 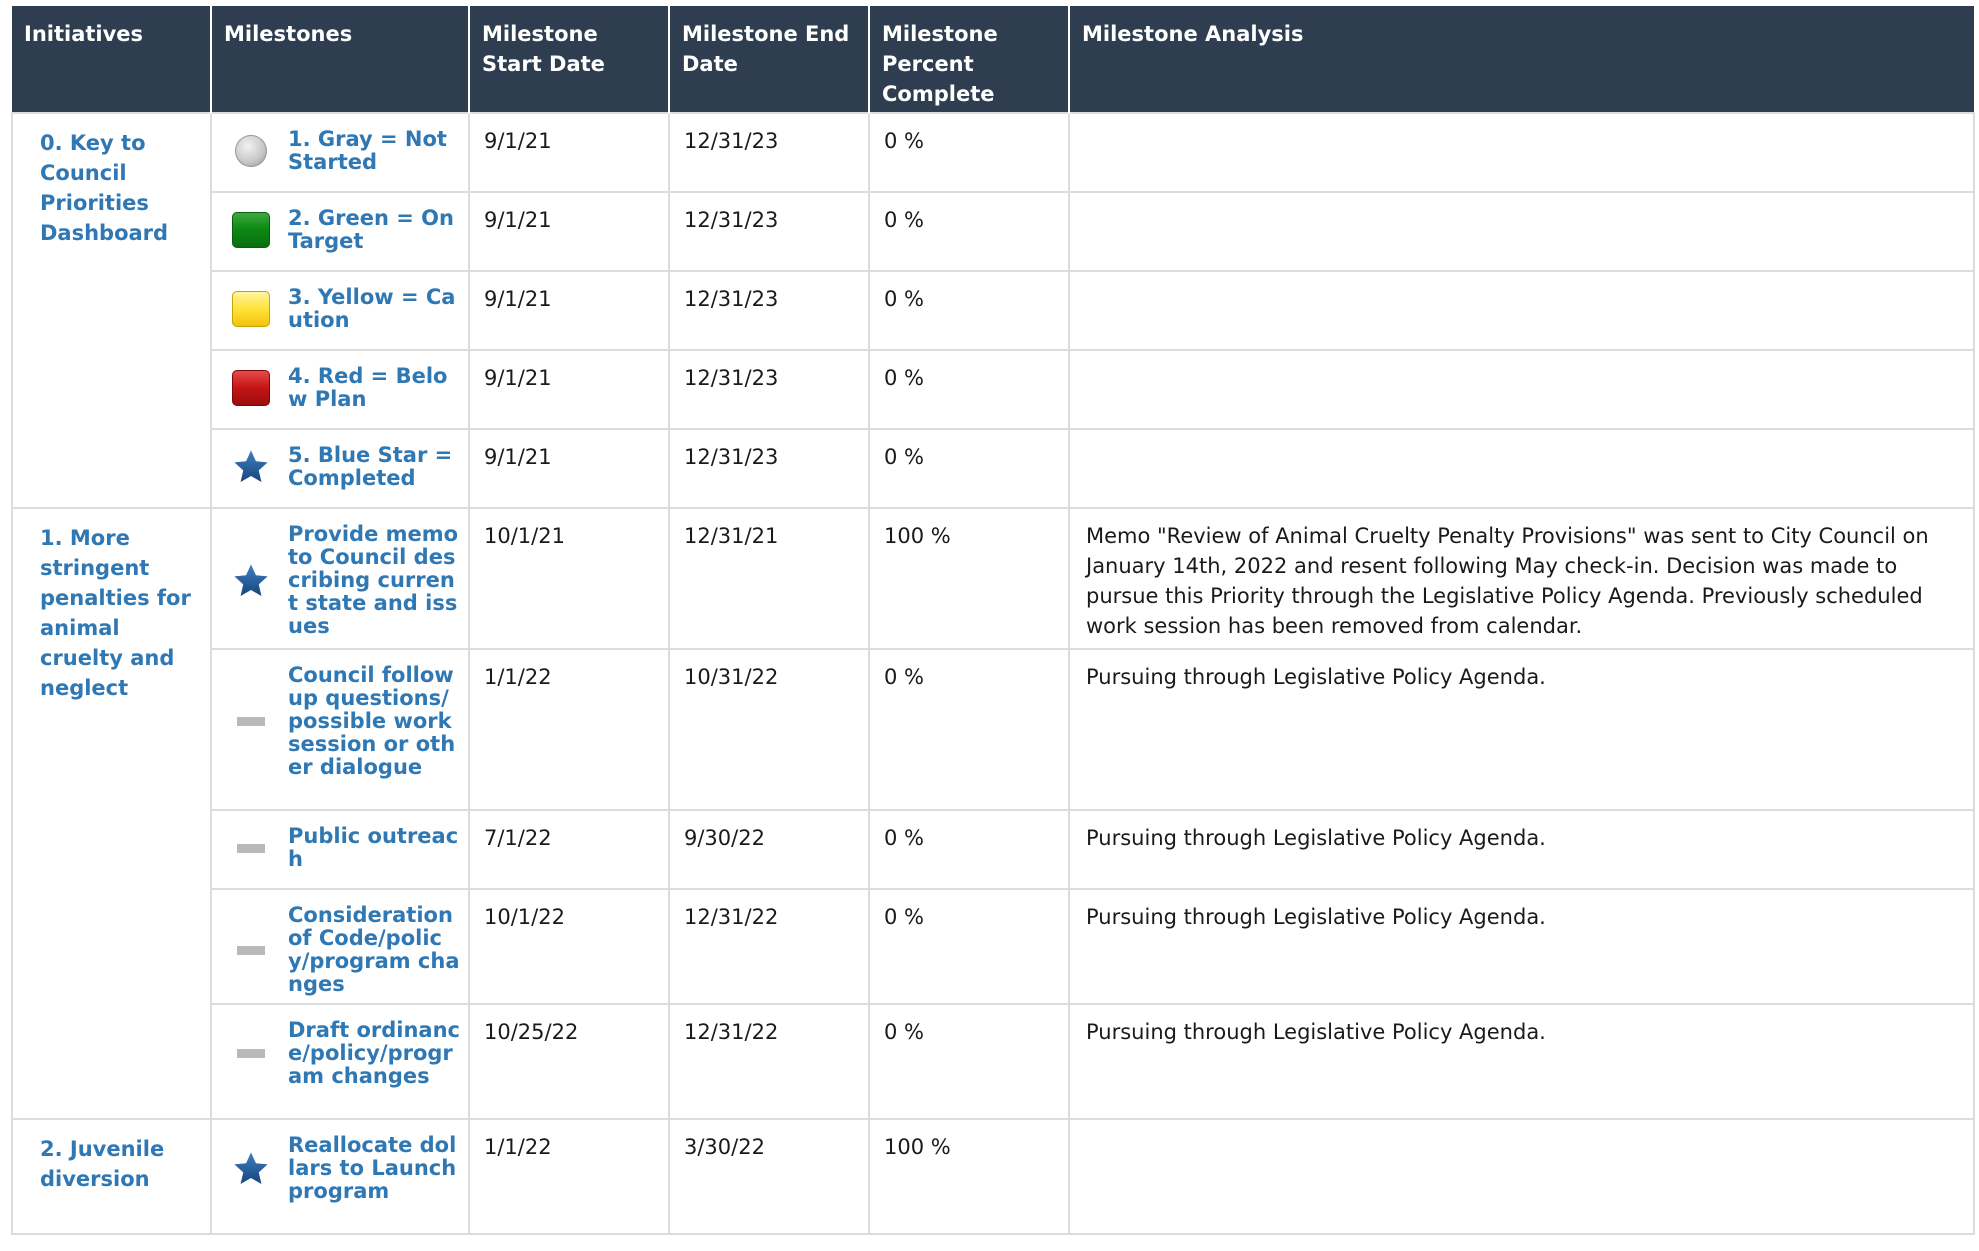 What do you see at coordinates (569, 729) in the screenshot?
I see `start-date-cell: 1/1/22` at bounding box center [569, 729].